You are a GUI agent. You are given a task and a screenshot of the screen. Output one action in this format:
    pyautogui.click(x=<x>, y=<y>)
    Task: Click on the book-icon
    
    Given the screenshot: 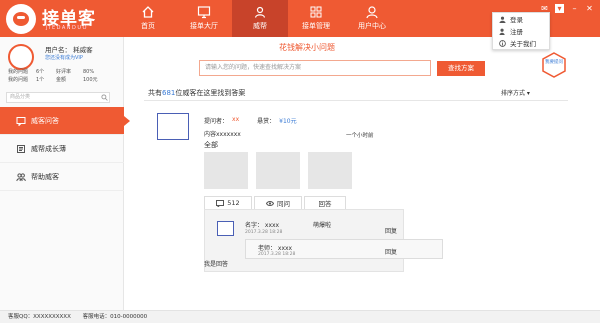 What is the action you would take?
    pyautogui.click(x=21, y=148)
    